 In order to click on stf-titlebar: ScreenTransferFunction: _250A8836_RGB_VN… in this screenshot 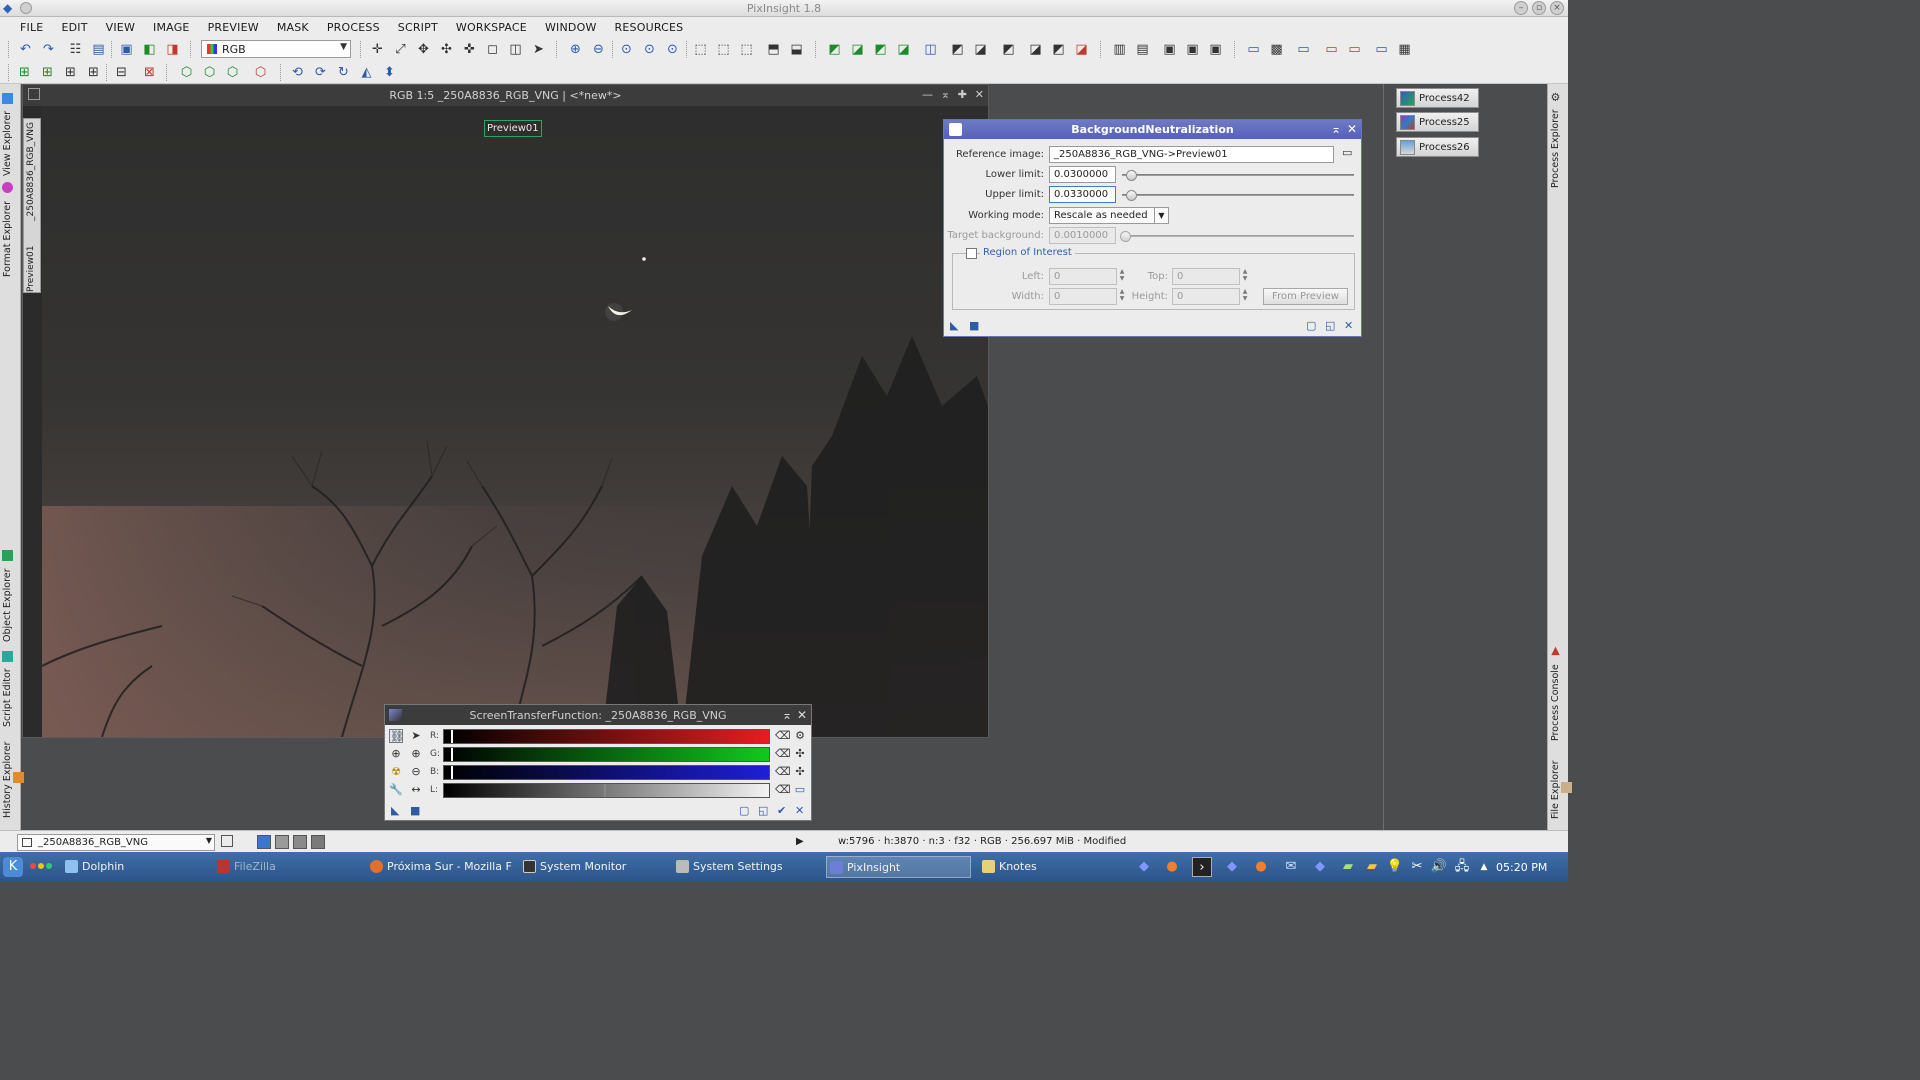, I will do `click(598, 715)`.